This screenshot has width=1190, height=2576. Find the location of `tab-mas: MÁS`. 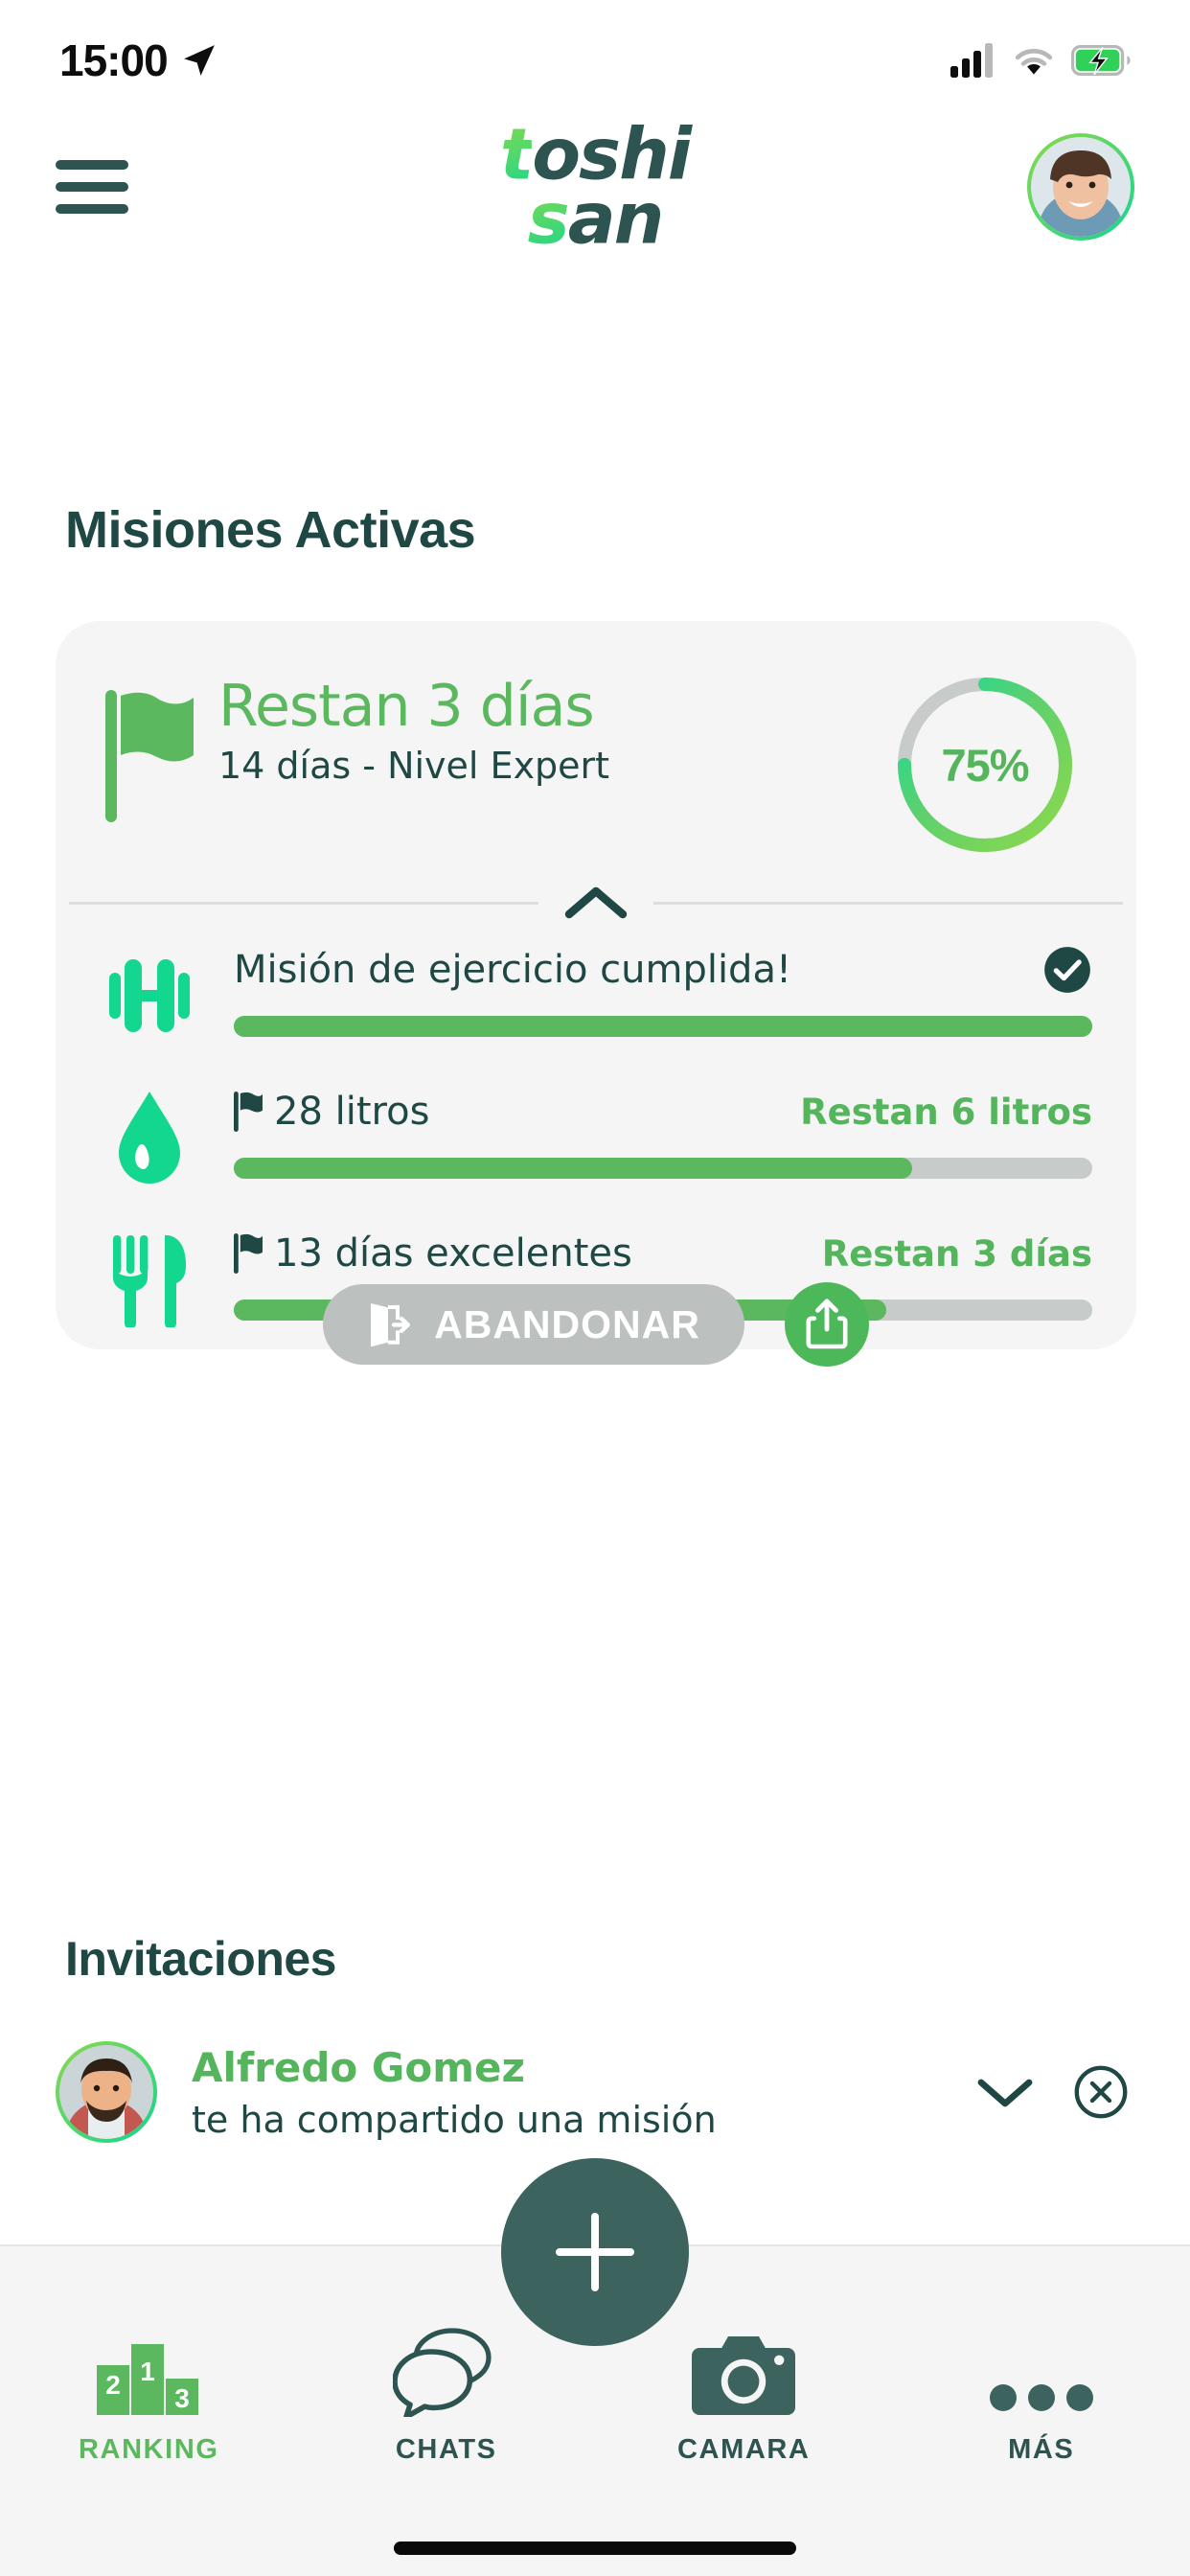

tab-mas: MÁS is located at coordinates (1041, 2391).